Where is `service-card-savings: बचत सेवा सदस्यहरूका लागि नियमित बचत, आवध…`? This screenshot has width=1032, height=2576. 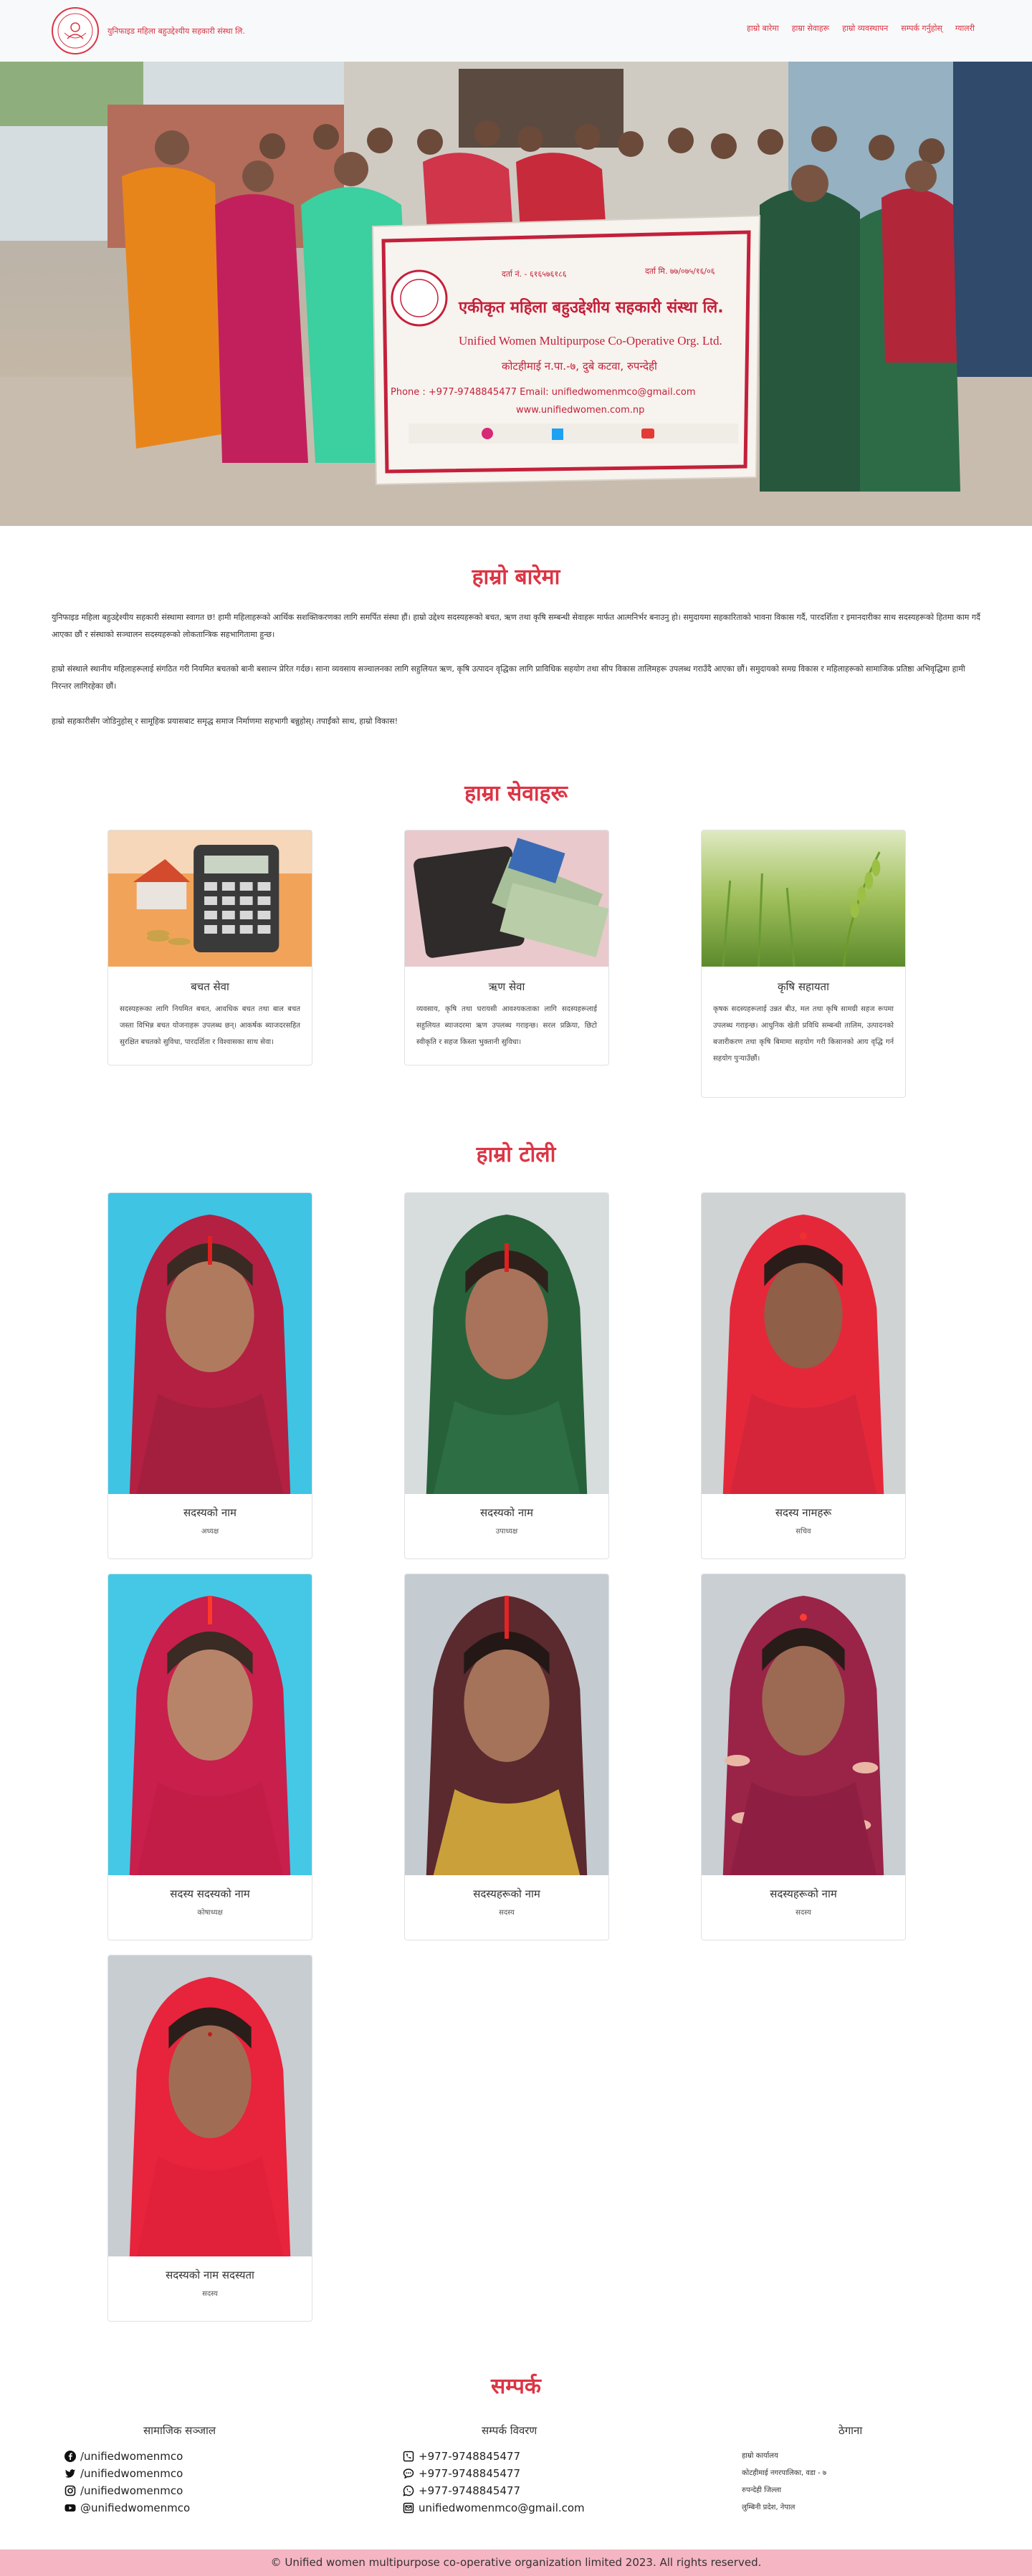 service-card-savings: बचत सेवा सदस्यहरूका लागि नियमित बचत, आवध… is located at coordinates (210, 948).